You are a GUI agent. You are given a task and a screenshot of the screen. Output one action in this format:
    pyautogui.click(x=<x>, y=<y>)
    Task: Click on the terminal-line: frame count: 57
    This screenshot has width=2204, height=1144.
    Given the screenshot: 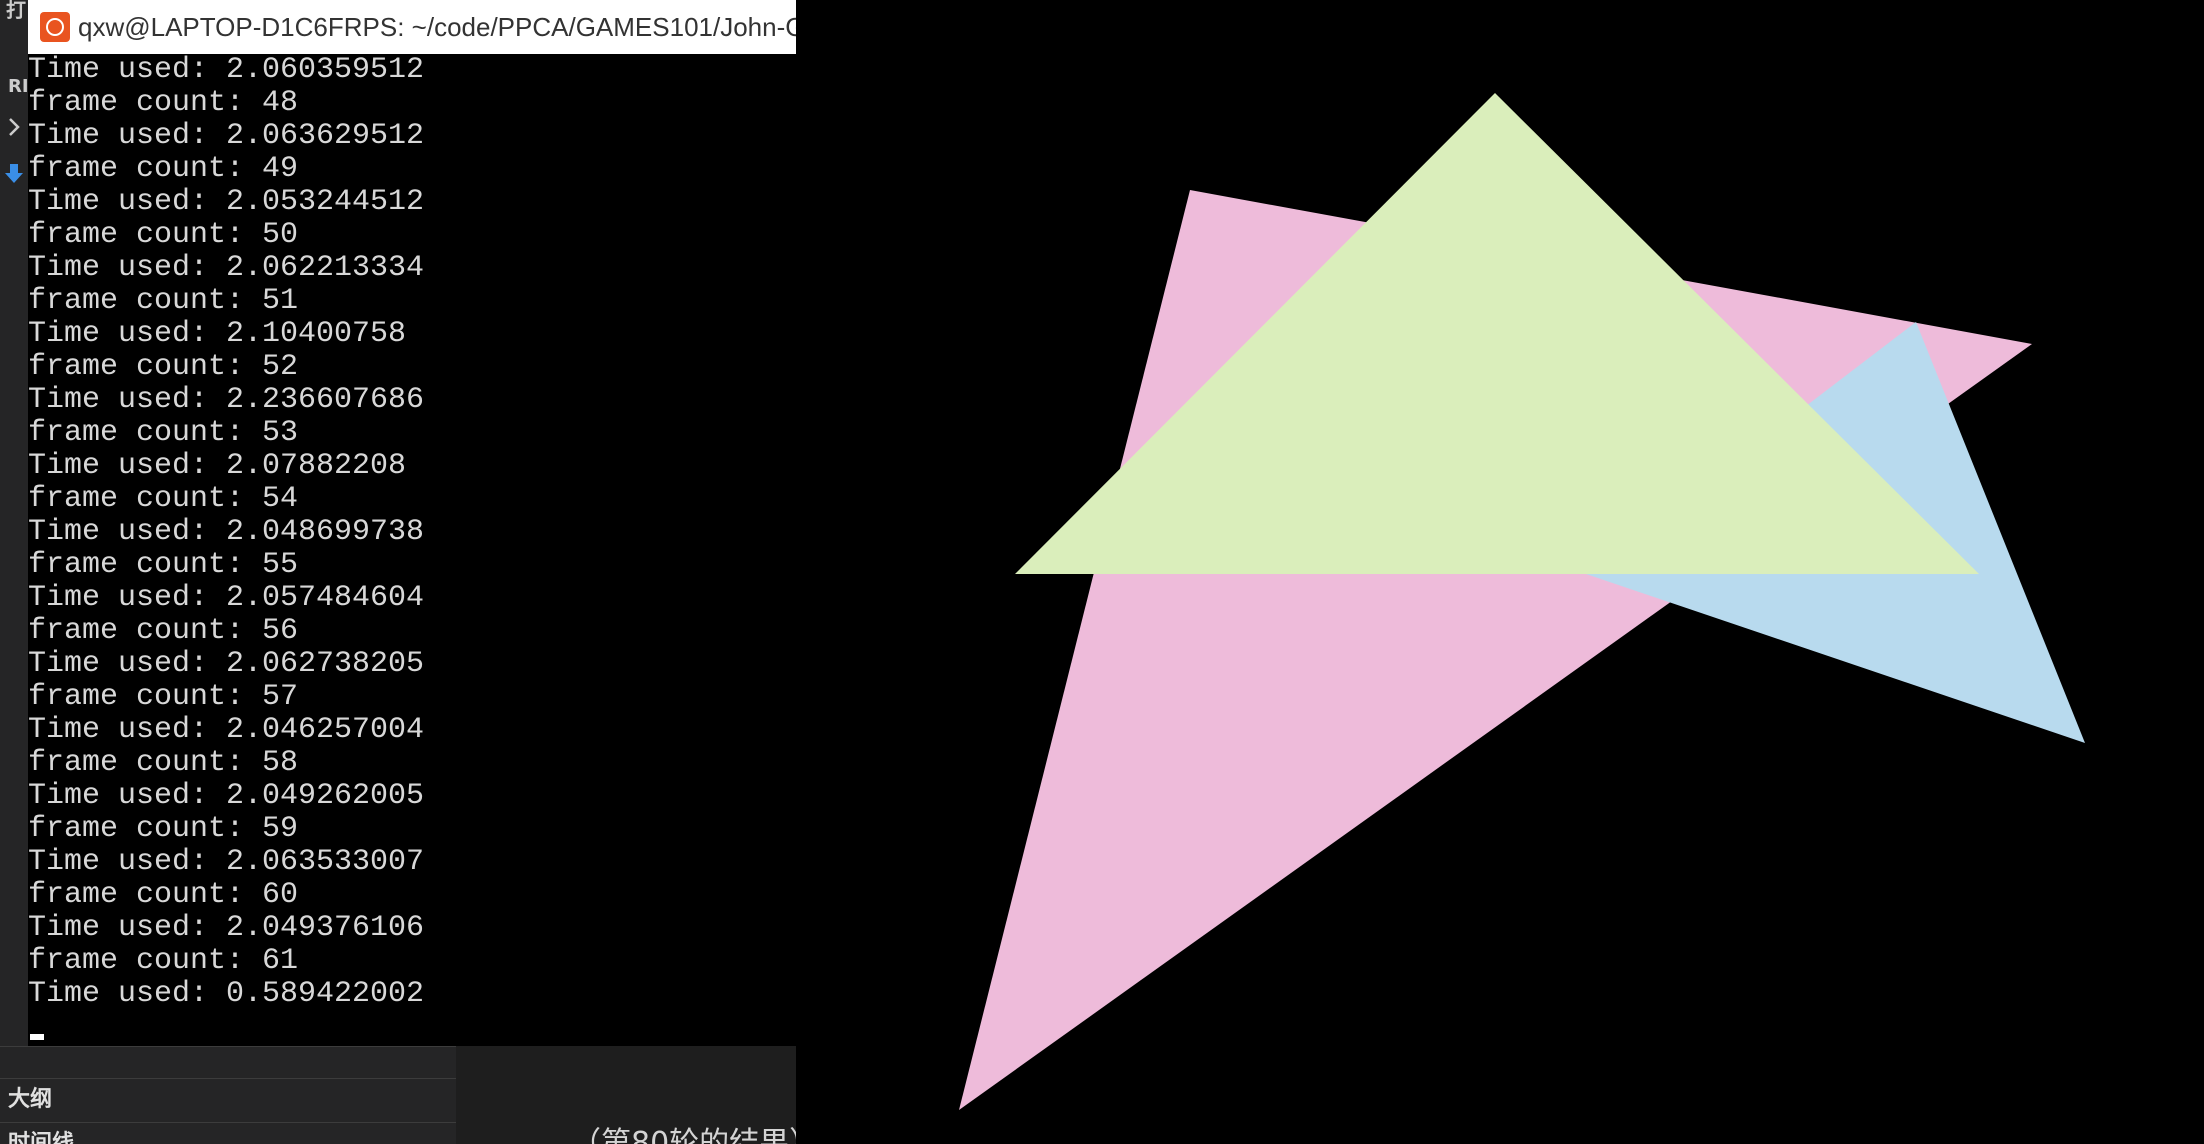 What is the action you would take?
    pyautogui.click(x=163, y=697)
    